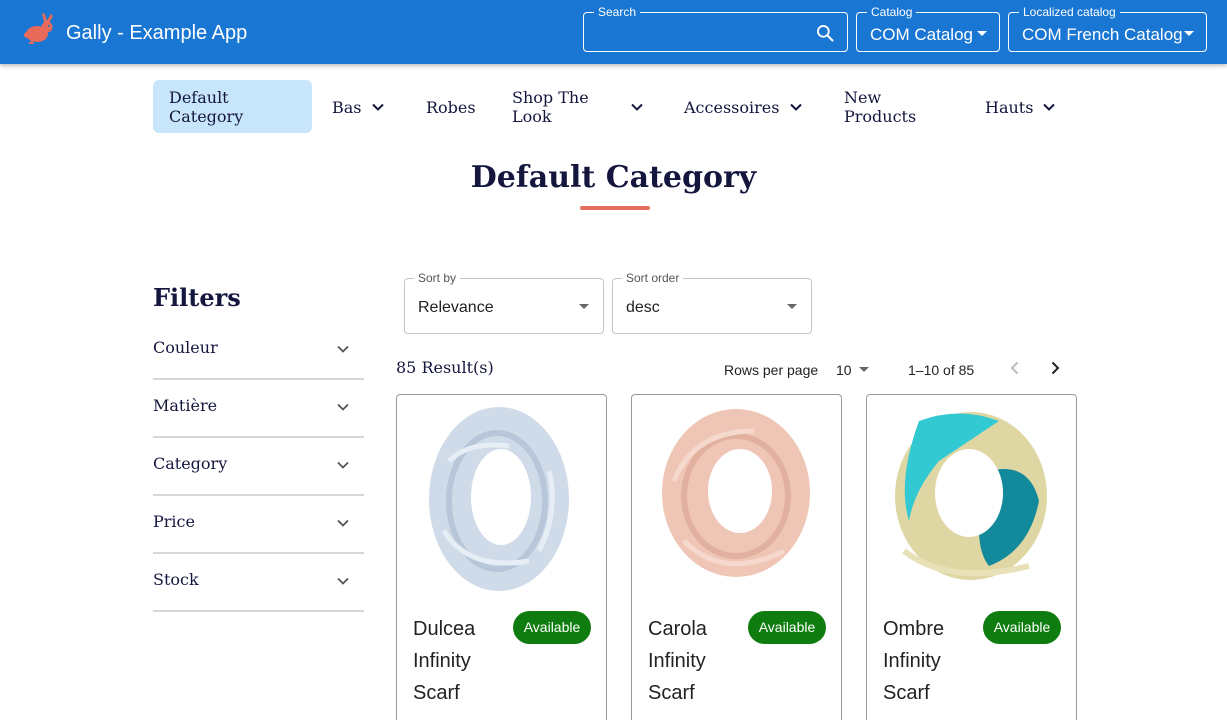 The image size is (1227, 720). Describe the element at coordinates (190, 463) in the screenshot. I see `filter-label: Category` at that location.